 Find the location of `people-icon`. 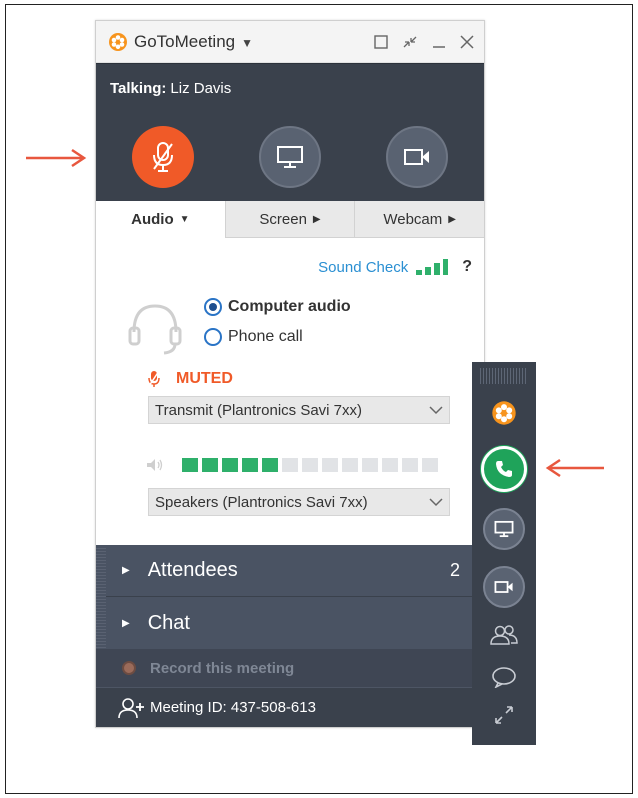

people-icon is located at coordinates (504, 635).